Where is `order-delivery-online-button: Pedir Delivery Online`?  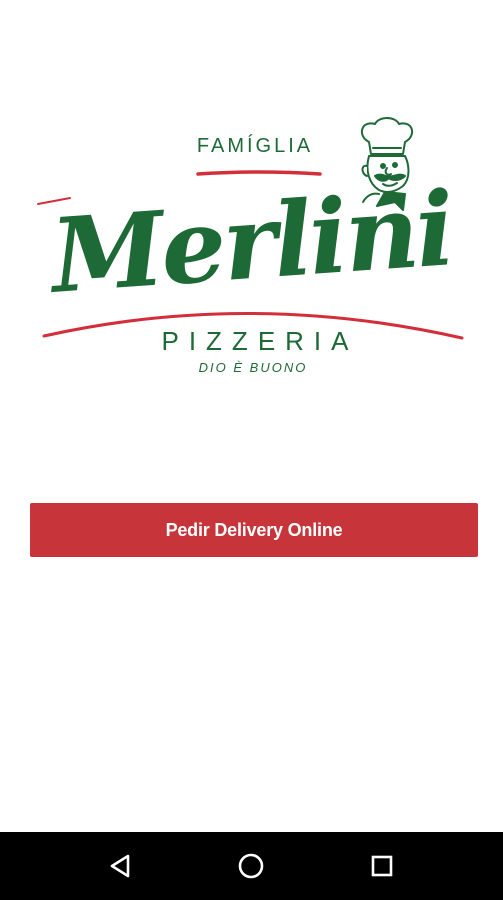
order-delivery-online-button: Pedir Delivery Online is located at coordinates (254, 530).